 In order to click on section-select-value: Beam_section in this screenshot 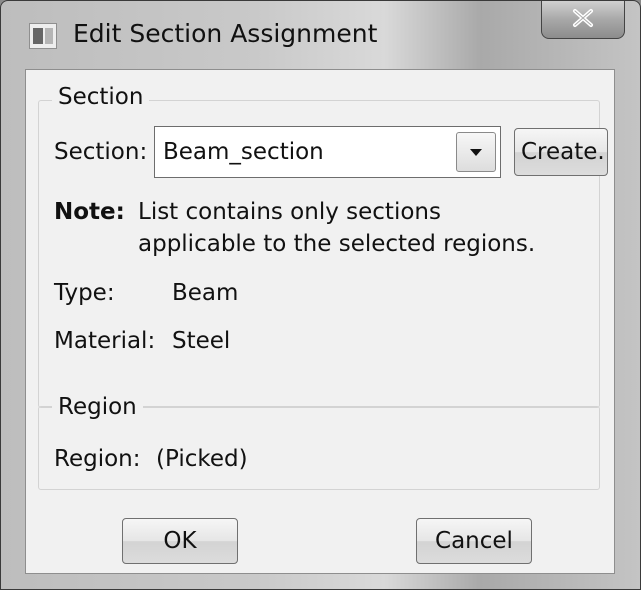, I will do `click(243, 152)`.